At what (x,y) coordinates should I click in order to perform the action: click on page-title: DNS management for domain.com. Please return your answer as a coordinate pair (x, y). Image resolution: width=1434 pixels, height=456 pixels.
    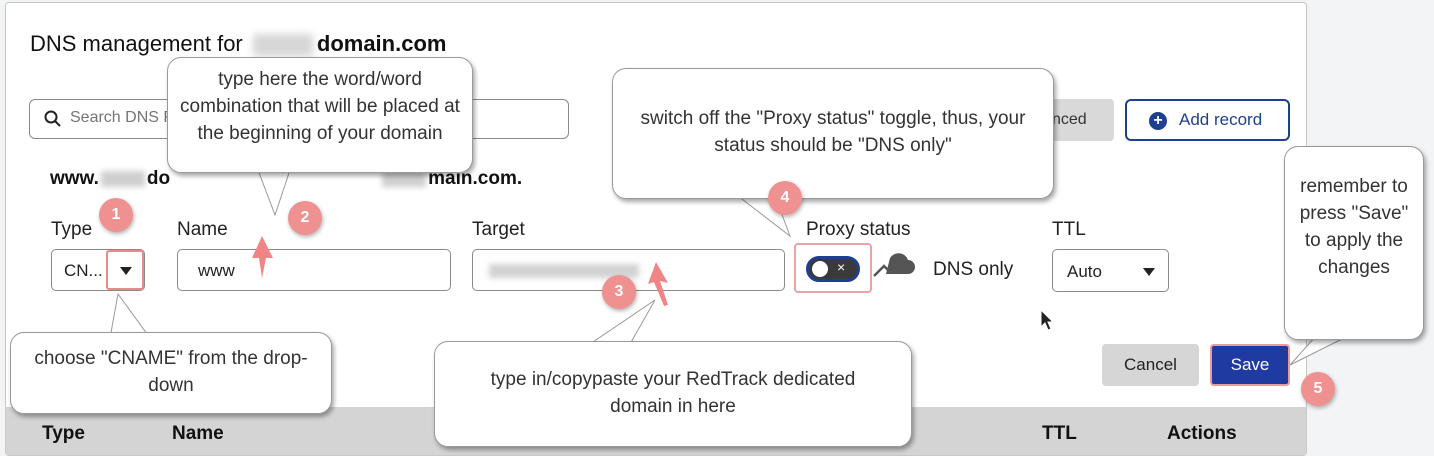
    Looking at the image, I should click on (238, 44).